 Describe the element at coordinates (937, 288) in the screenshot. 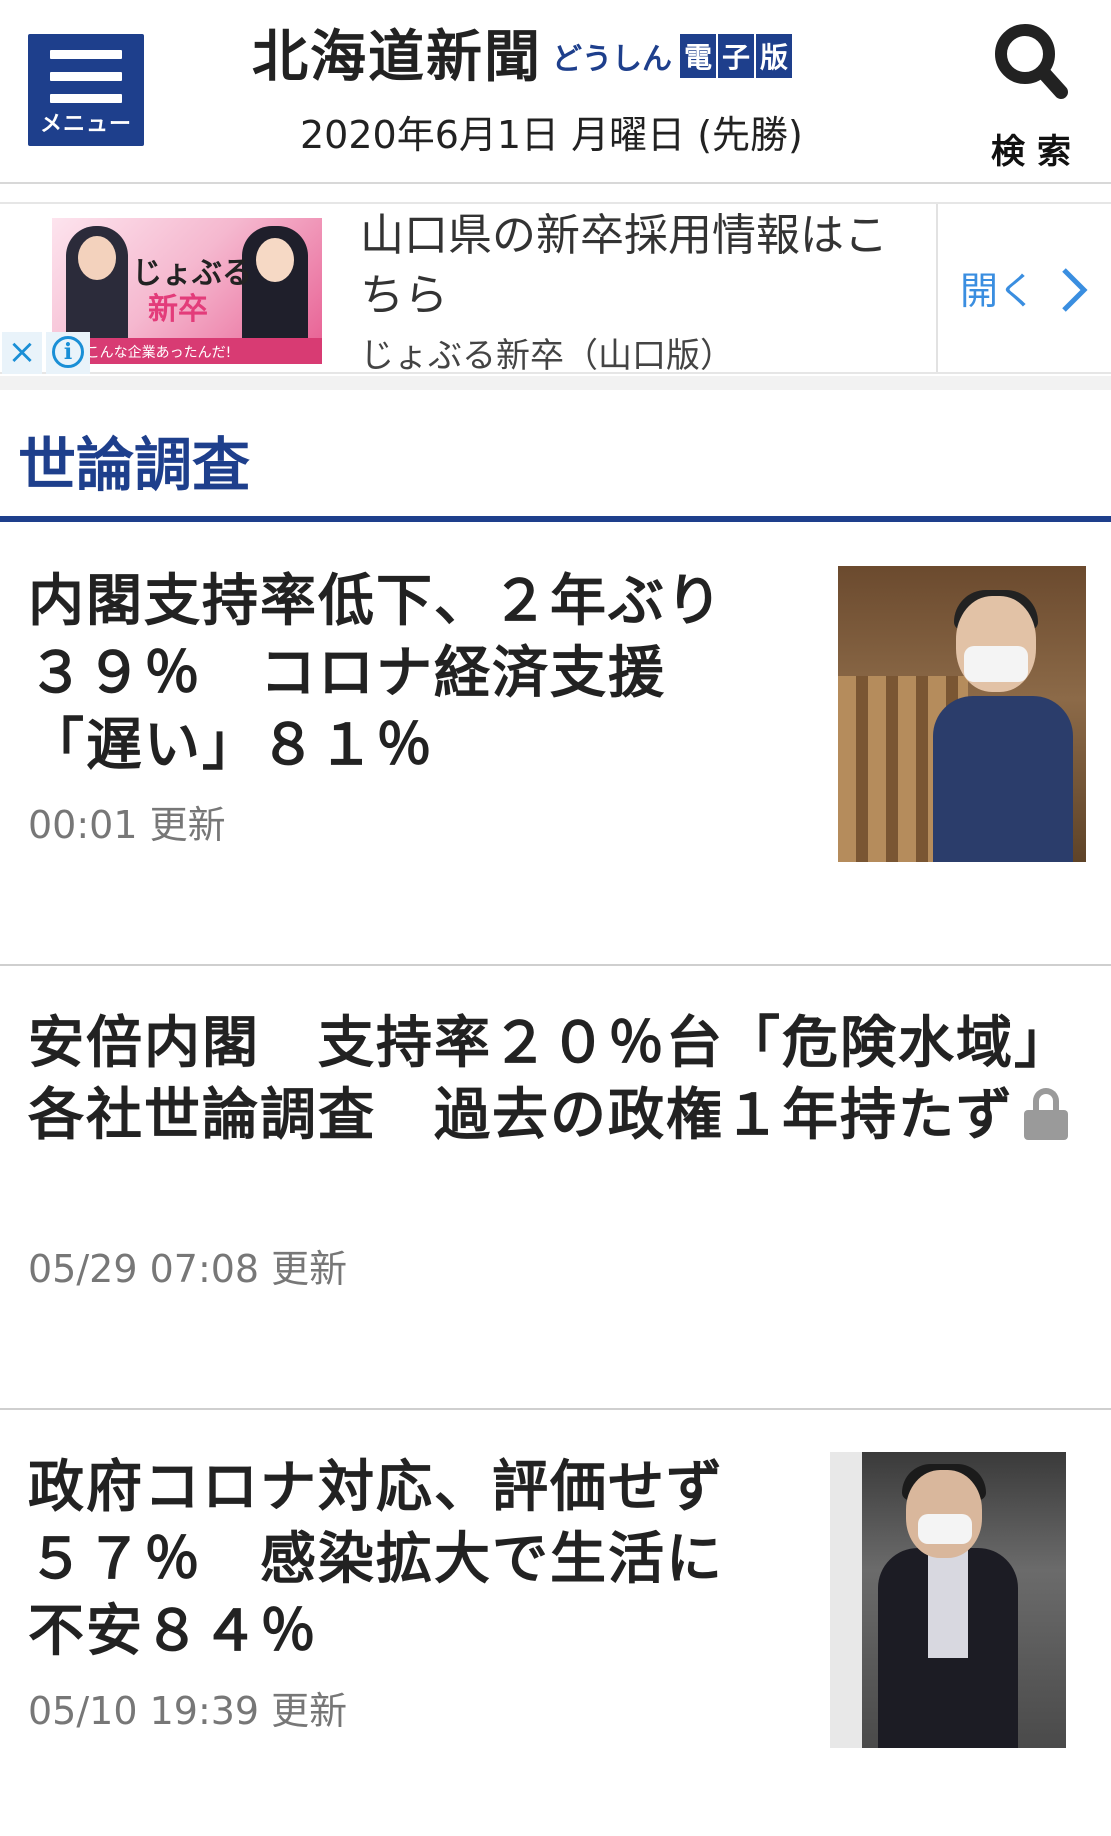

I see `ad-divider` at that location.